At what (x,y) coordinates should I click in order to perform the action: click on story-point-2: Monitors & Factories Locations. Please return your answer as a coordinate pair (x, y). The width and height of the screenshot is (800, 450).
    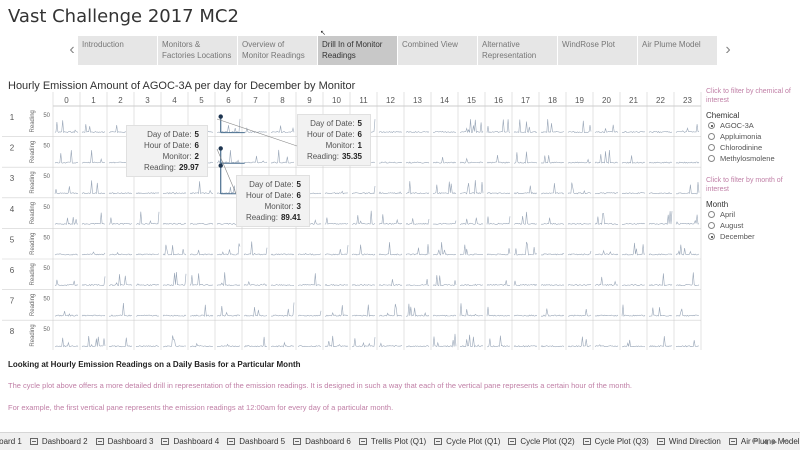
    Looking at the image, I should click on (198, 50).